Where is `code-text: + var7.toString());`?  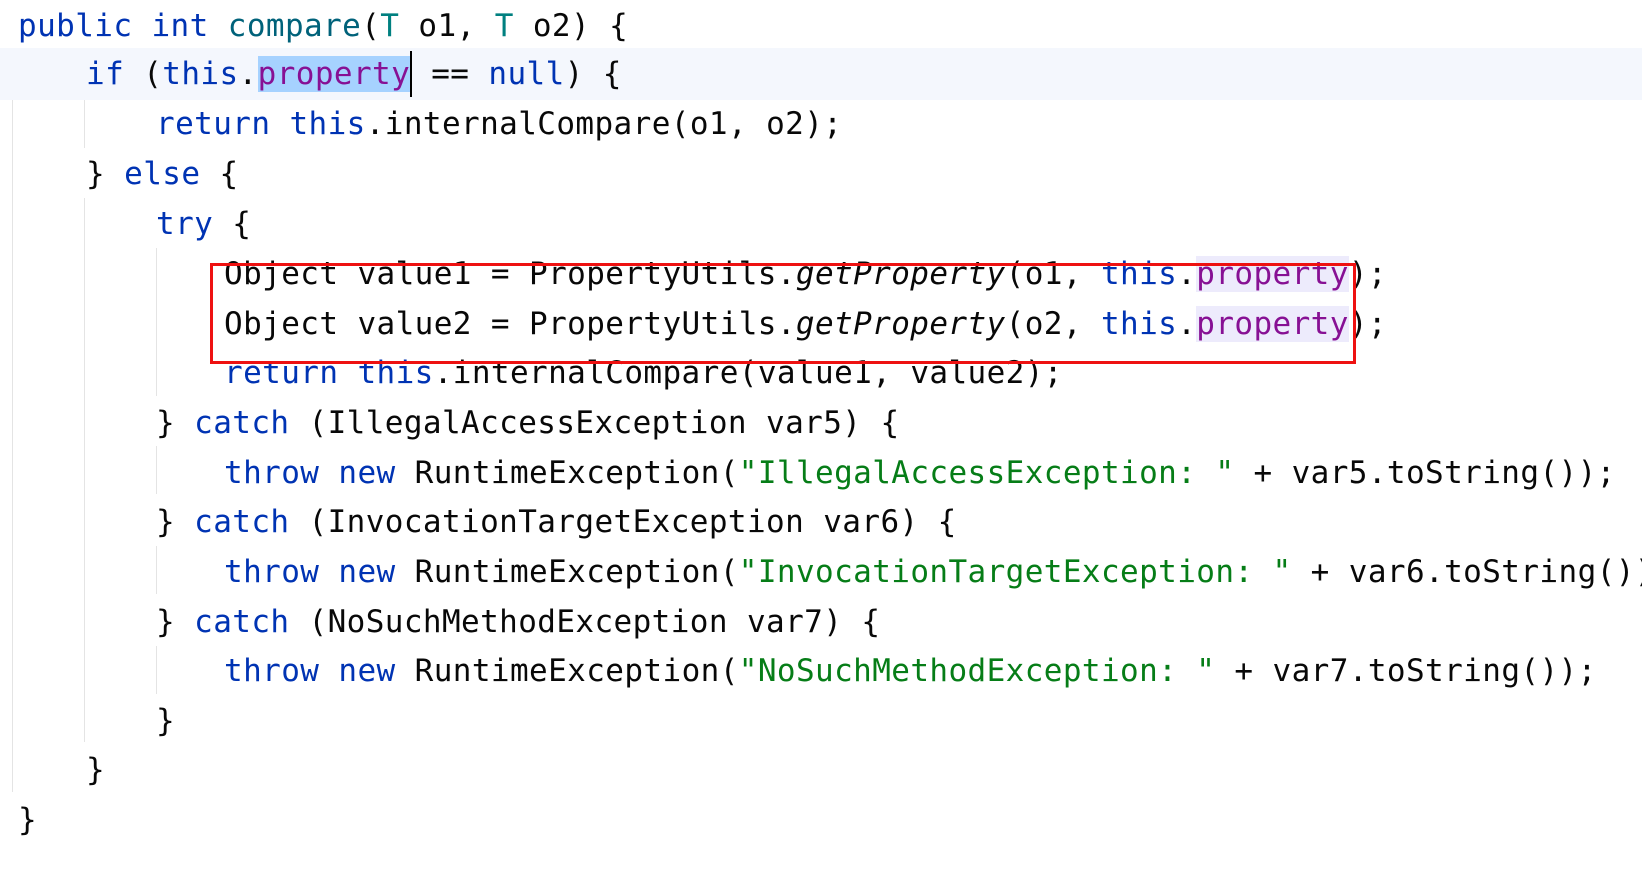
code-text: + var7.toString()); is located at coordinates (1406, 671).